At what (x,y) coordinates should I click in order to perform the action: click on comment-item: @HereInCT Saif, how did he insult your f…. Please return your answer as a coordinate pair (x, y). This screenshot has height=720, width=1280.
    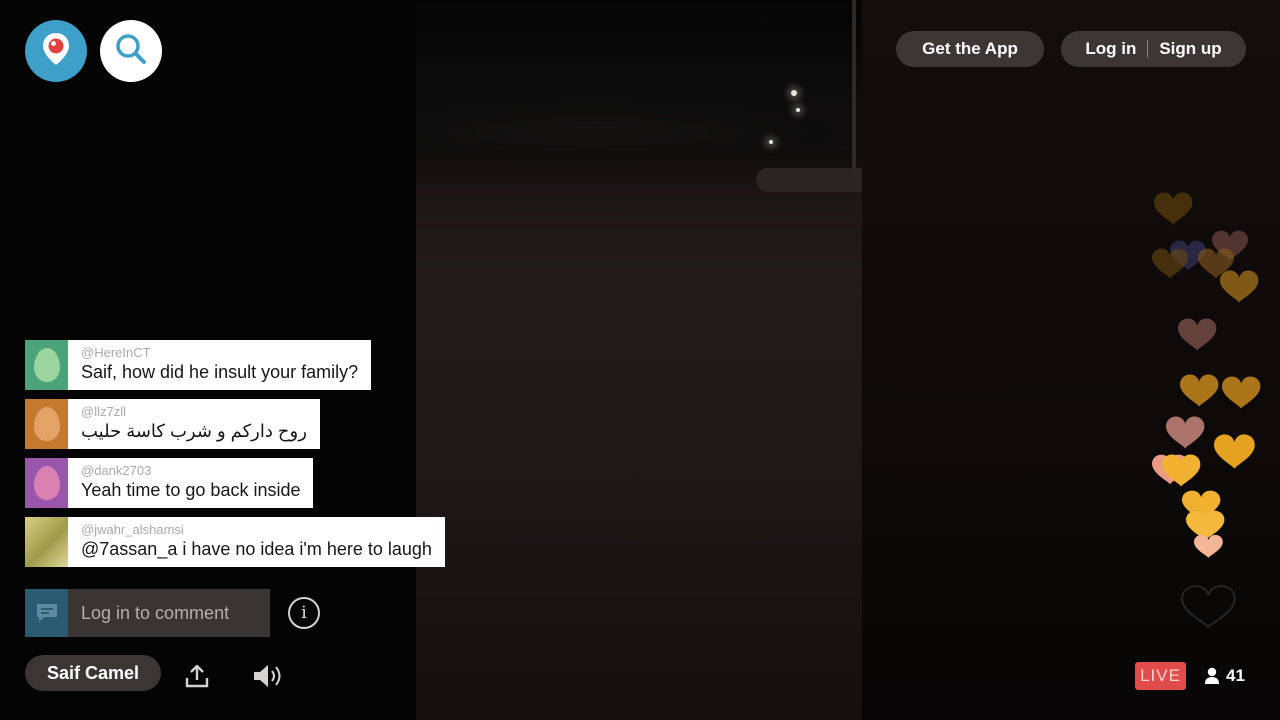
    Looking at the image, I should click on (198, 365).